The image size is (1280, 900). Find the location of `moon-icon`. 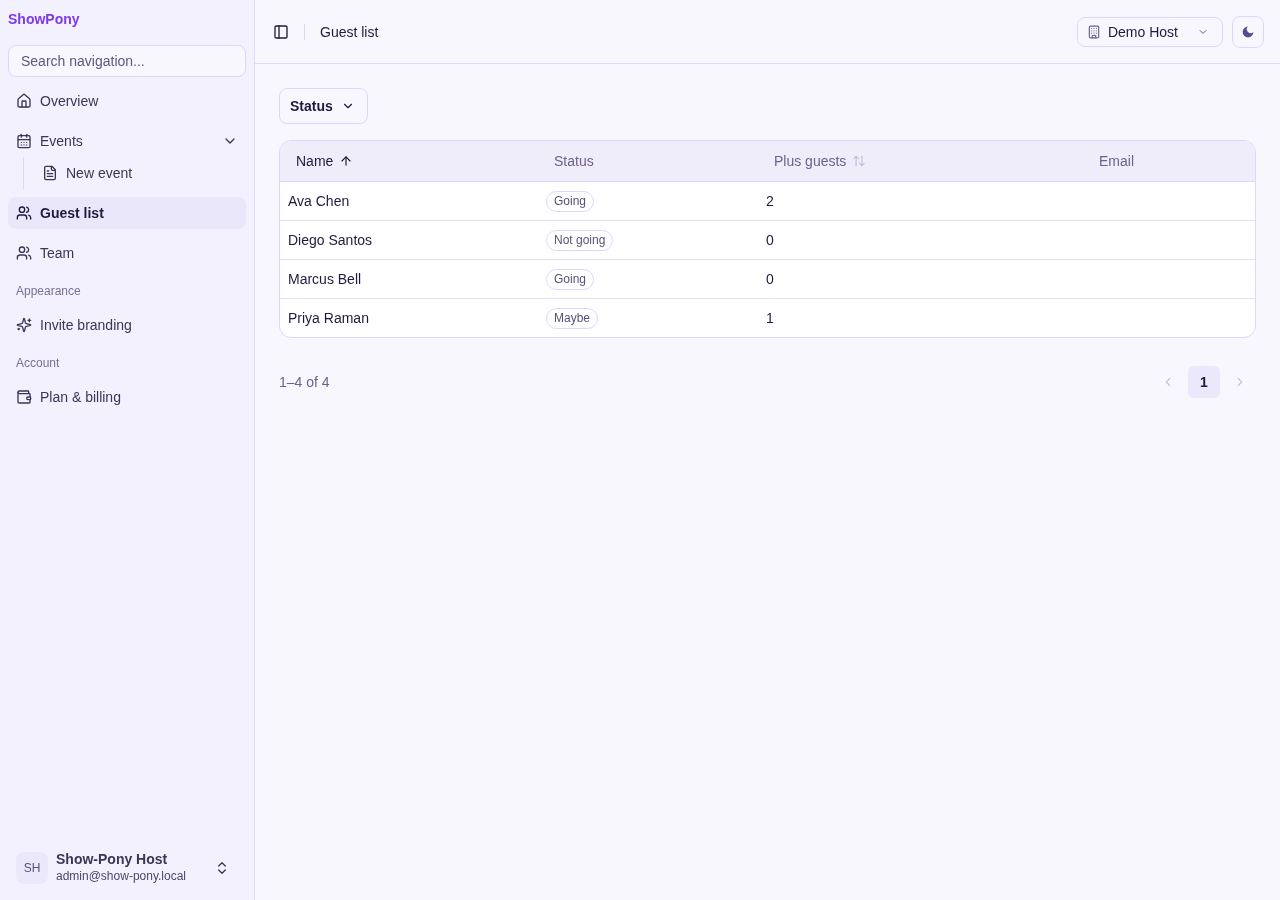

moon-icon is located at coordinates (1248, 31).